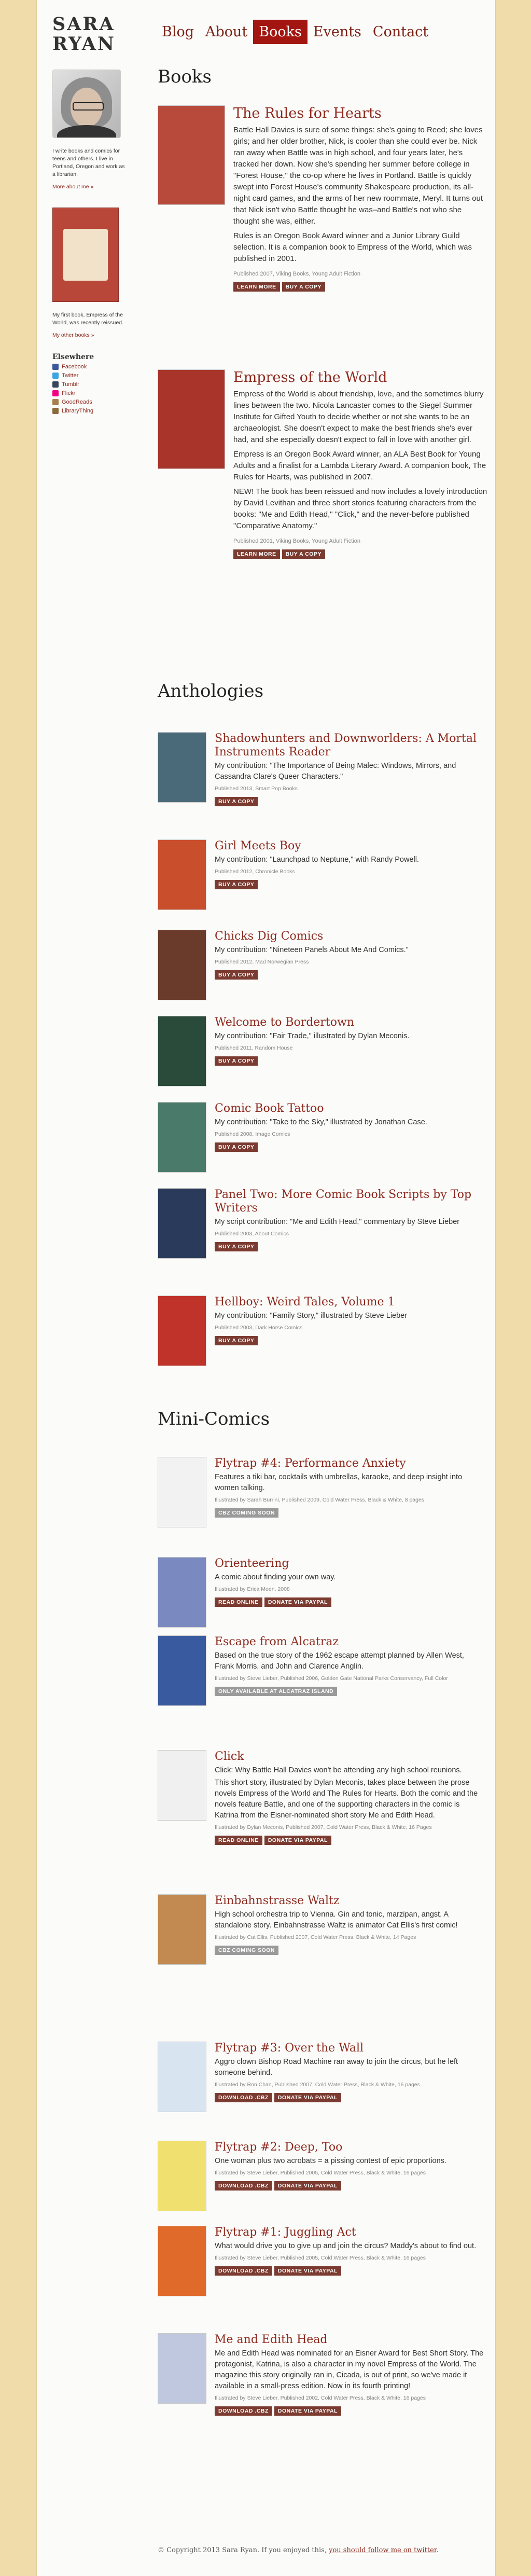 Image resolution: width=531 pixels, height=2576 pixels. Describe the element at coordinates (349, 936) in the screenshot. I see `anthology-3-title: Chicks Dig Comics` at that location.